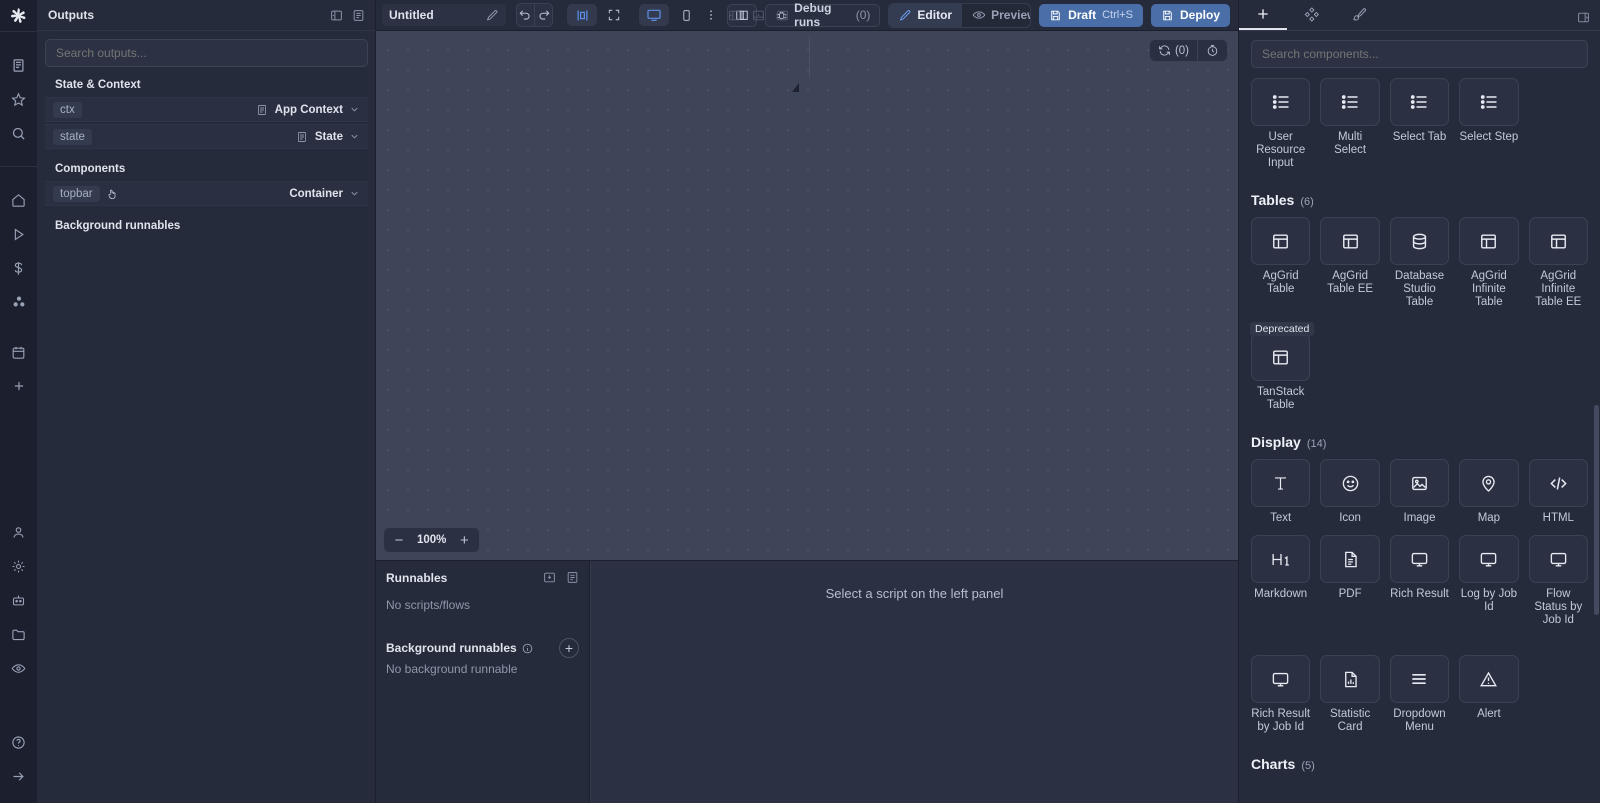  What do you see at coordinates (549, 577) in the screenshot?
I see `insert-icon` at bounding box center [549, 577].